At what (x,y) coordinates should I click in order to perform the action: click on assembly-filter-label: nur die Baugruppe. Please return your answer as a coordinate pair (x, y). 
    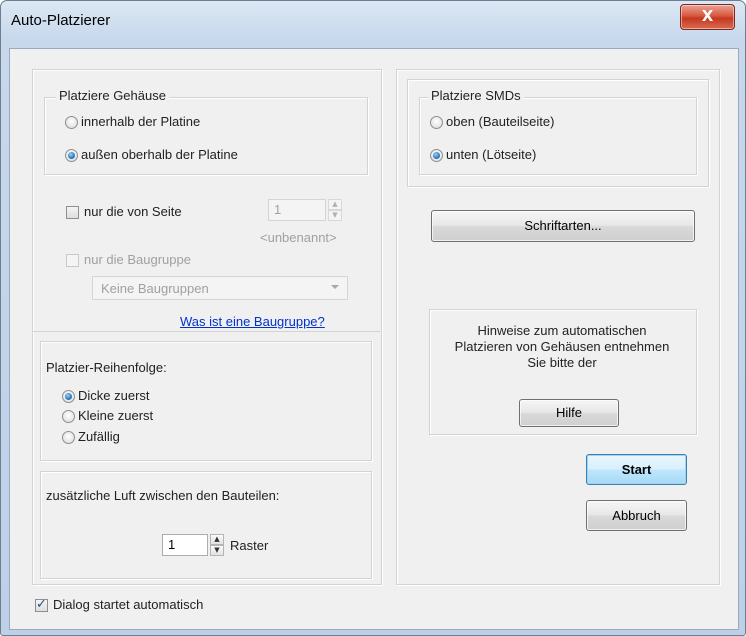
    Looking at the image, I should click on (137, 259).